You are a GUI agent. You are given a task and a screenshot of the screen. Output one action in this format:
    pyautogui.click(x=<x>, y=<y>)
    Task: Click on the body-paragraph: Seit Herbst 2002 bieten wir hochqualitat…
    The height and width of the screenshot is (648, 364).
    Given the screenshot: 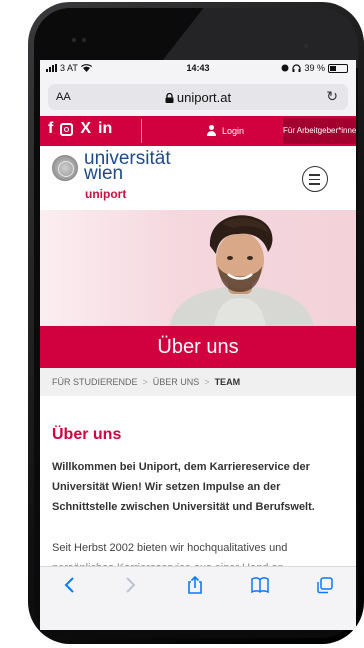 What is the action you would take?
    pyautogui.click(x=170, y=548)
    